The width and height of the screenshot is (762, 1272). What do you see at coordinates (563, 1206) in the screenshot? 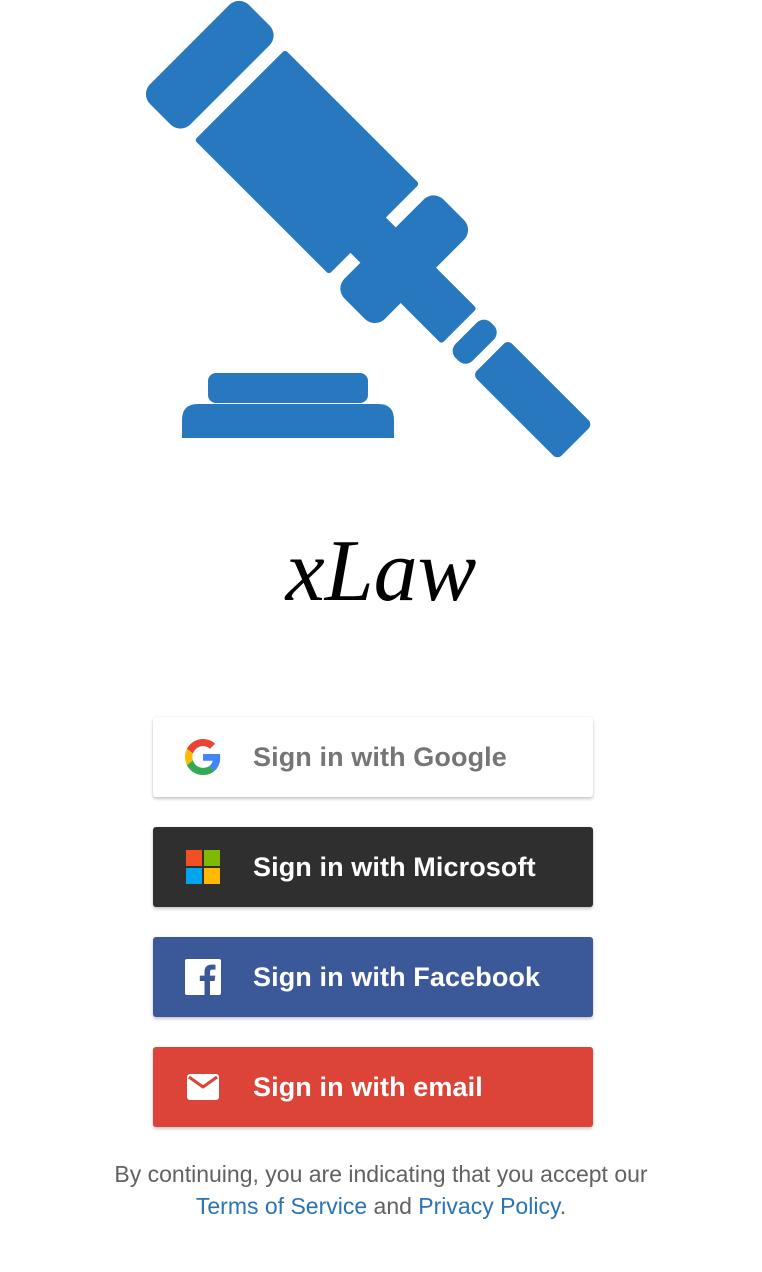
I see `legal-suffix: .` at bounding box center [563, 1206].